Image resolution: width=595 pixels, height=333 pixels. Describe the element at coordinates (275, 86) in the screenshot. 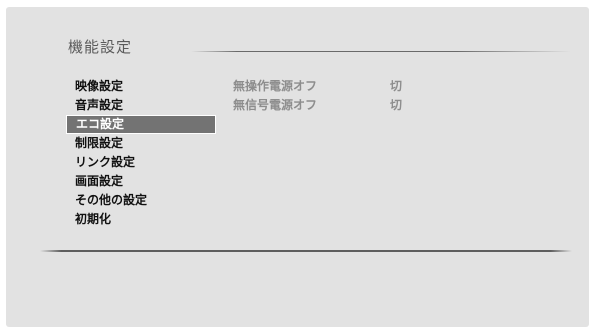

I see `setting-label: 無操作電源オフ` at that location.